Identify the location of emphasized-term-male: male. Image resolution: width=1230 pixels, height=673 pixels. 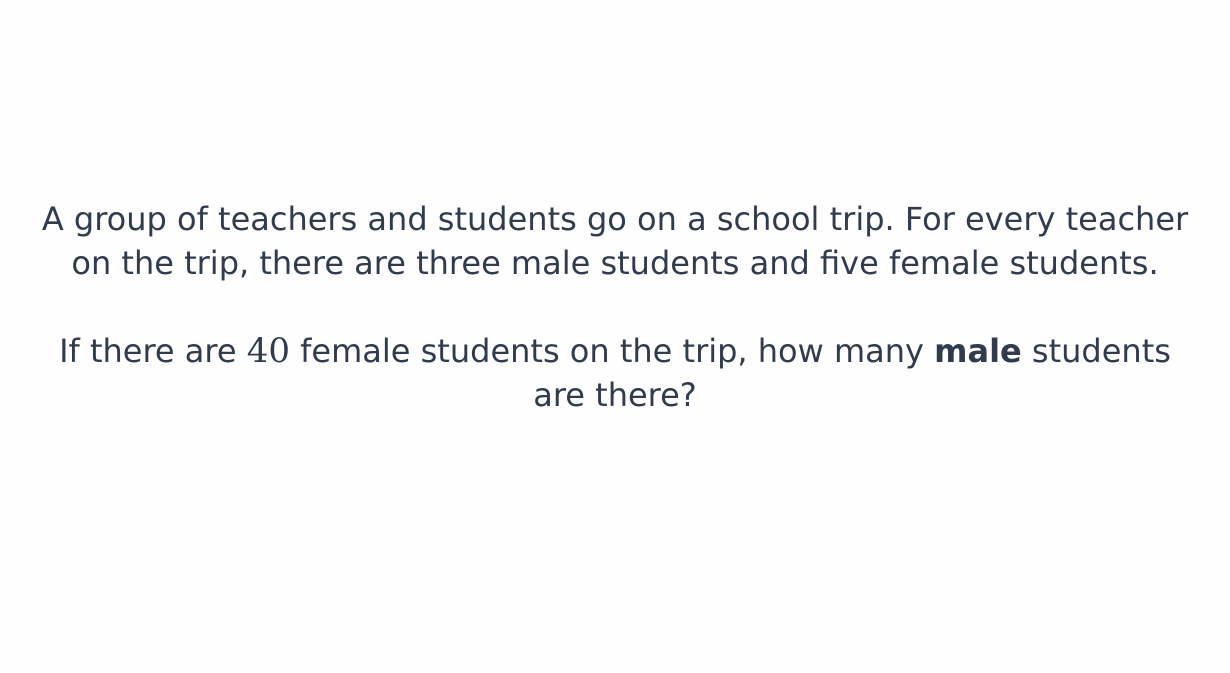
(978, 351).